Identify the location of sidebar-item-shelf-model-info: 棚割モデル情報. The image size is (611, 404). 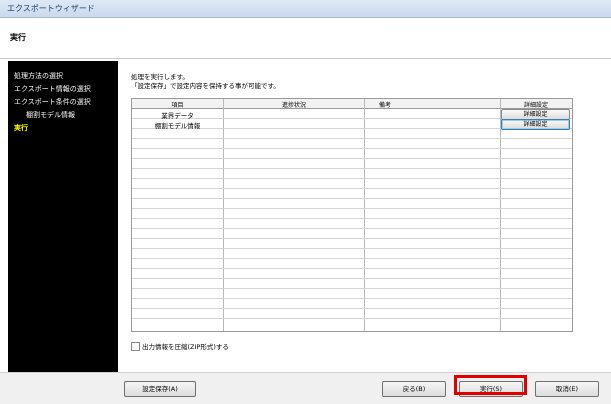
(50, 115).